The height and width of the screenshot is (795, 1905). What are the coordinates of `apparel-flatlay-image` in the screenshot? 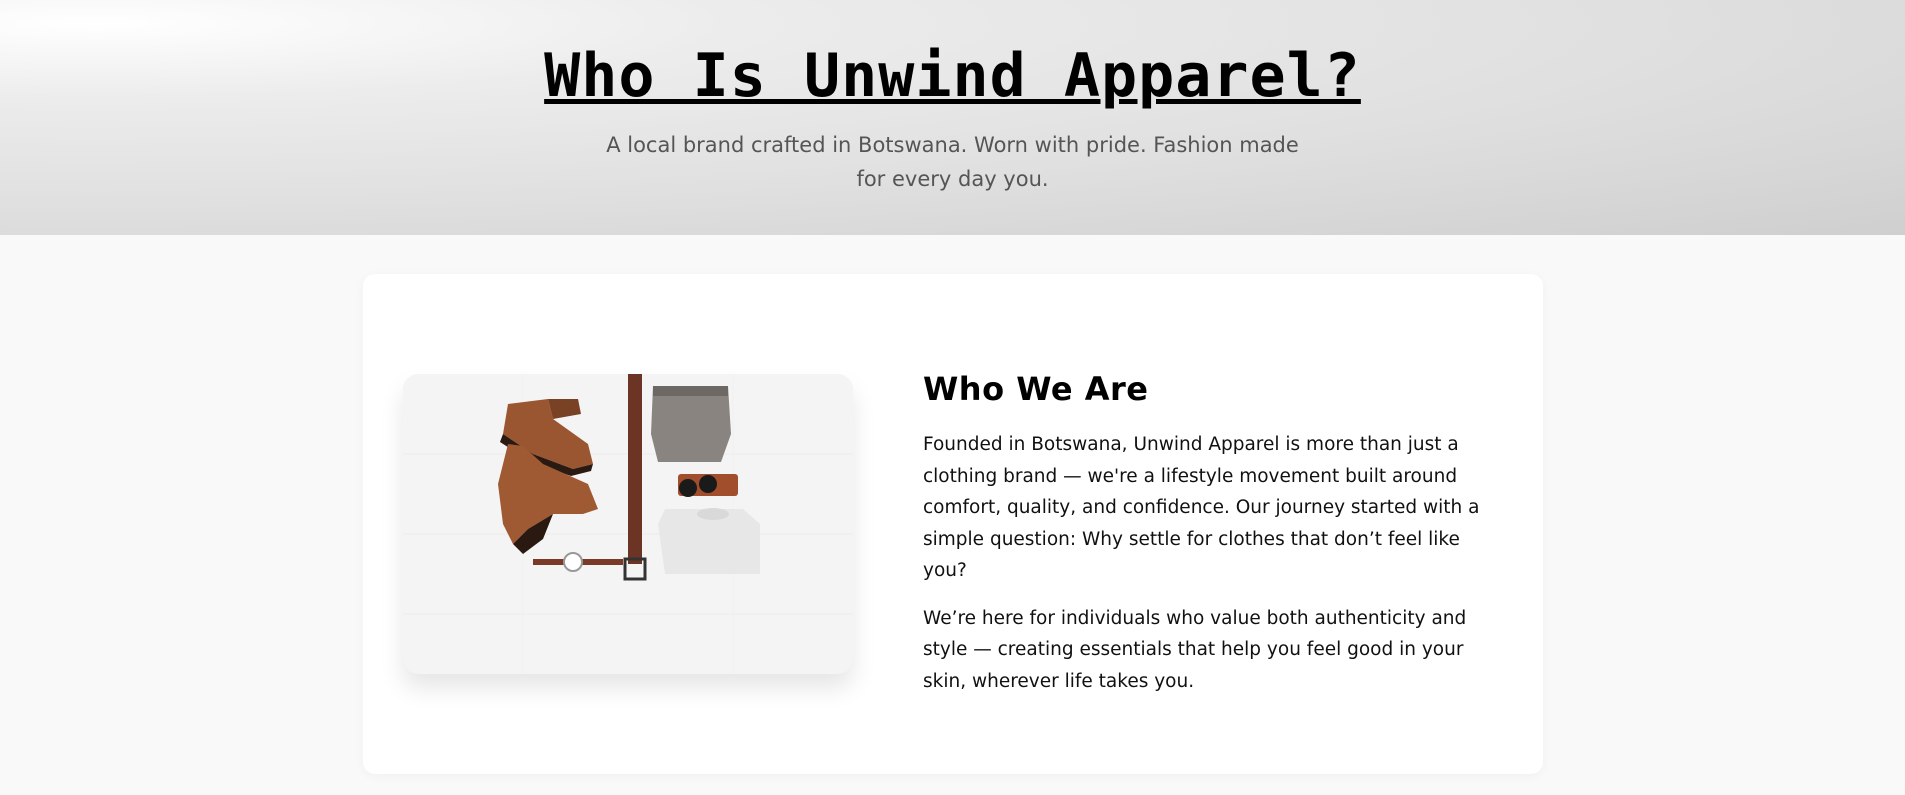 It's located at (628, 524).